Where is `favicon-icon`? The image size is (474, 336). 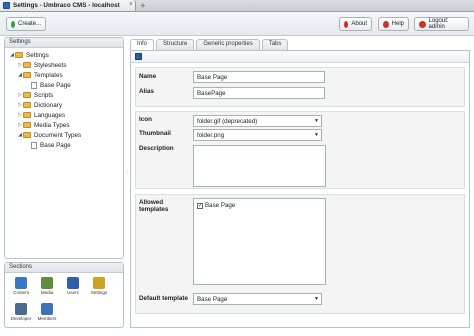
favicon-icon is located at coordinates (6, 5).